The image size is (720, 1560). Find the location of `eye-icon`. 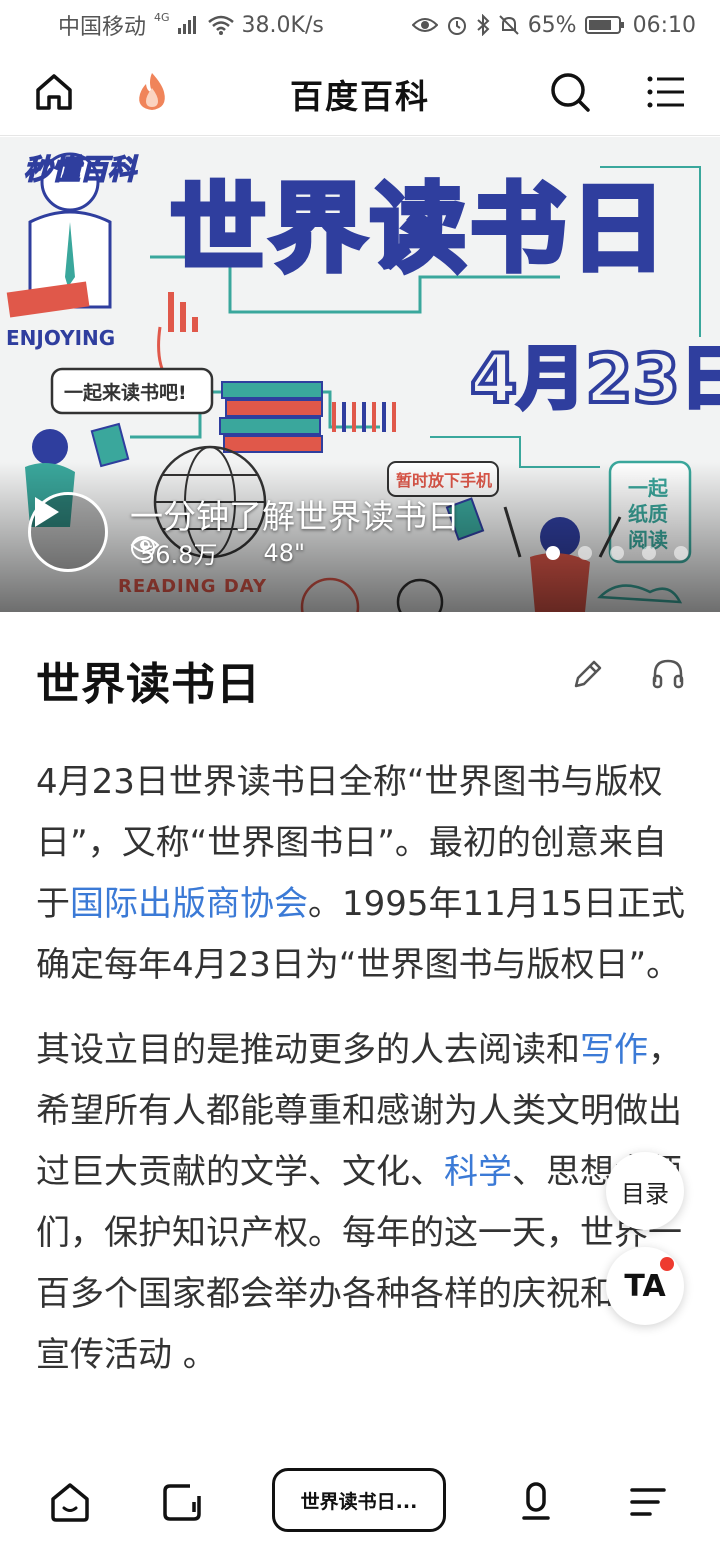

eye-icon is located at coordinates (424, 25).